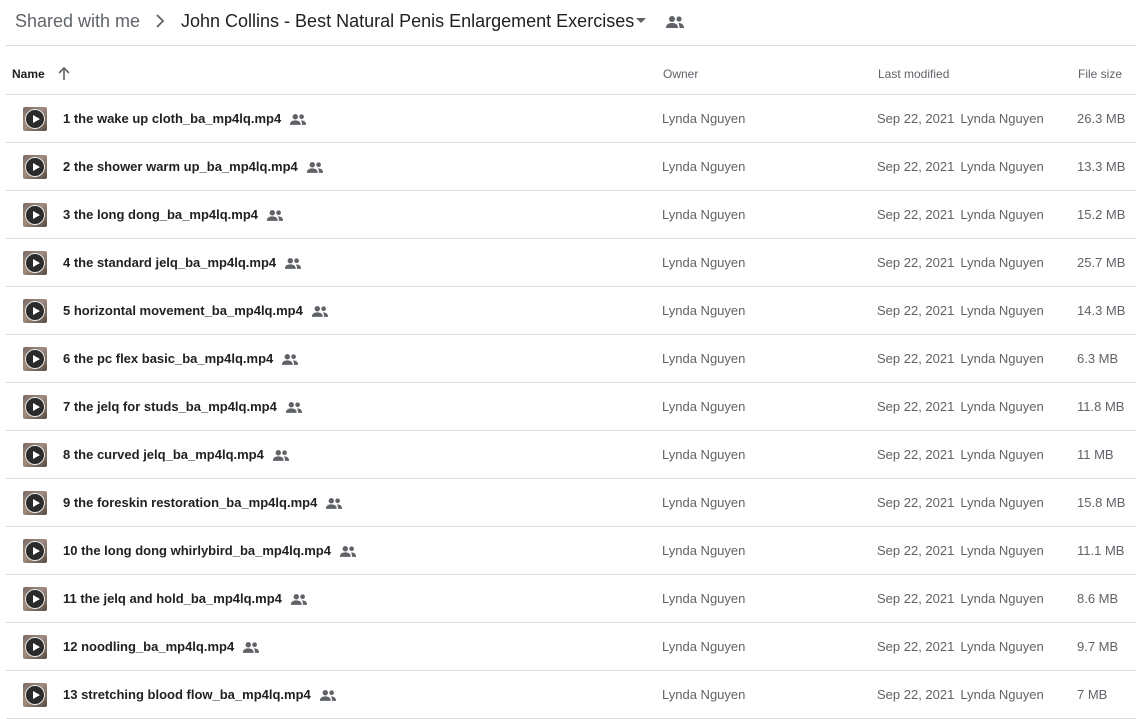  Describe the element at coordinates (183, 407) in the screenshot. I see `file-name: 7 the jelq for studs_ba_mp4lq.mp4` at that location.